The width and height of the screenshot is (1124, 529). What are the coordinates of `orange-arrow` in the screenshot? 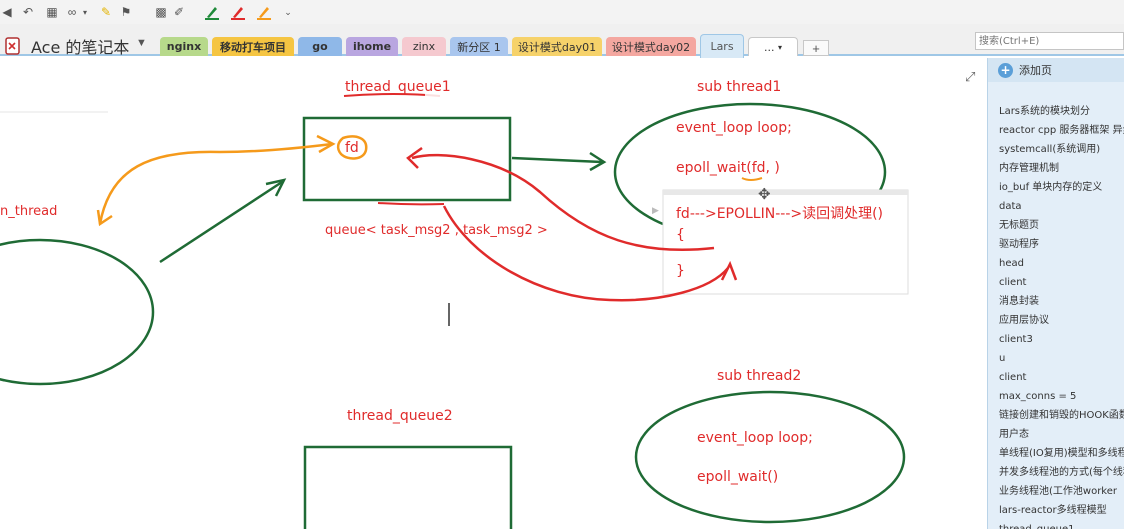 It's located at (215, 183).